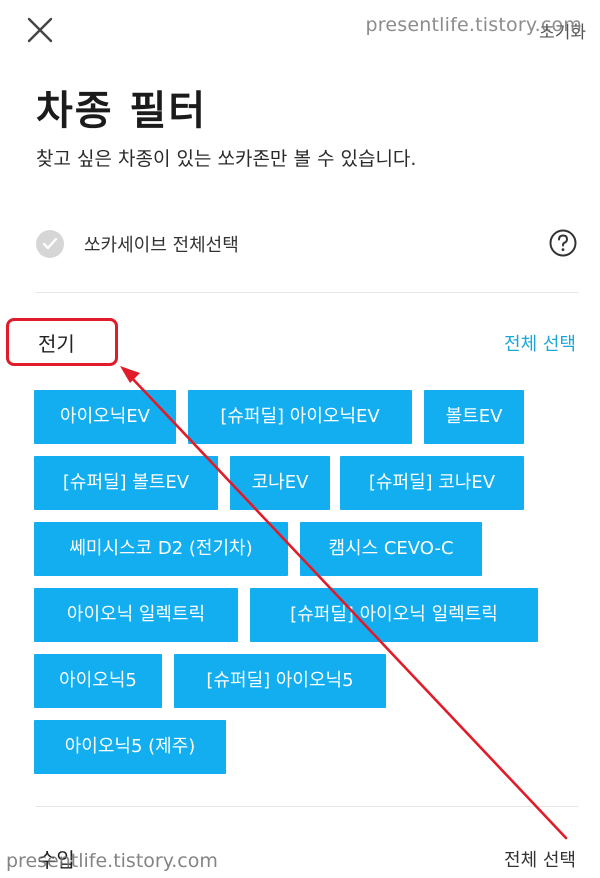  I want to click on help-circle-icon, so click(563, 243).